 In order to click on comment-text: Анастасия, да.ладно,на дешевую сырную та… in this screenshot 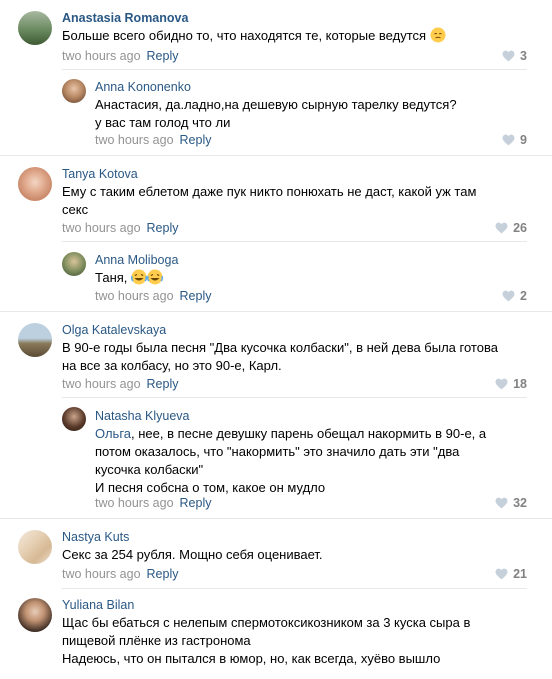, I will do `click(276, 113)`.